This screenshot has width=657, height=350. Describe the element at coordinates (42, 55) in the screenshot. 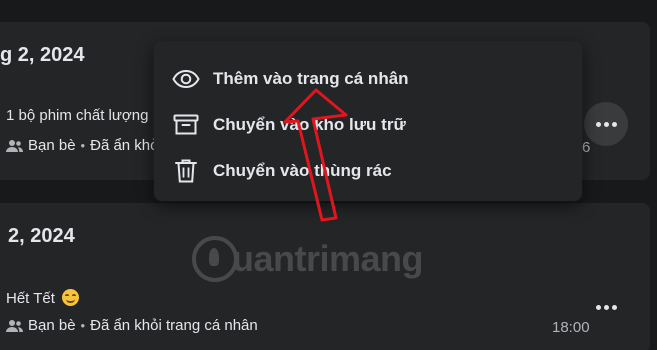

I see `post-date: g 2, 2024` at that location.